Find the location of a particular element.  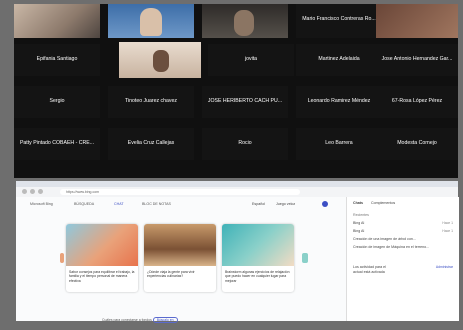

manage-link: Administrar is located at coordinates (444, 267).